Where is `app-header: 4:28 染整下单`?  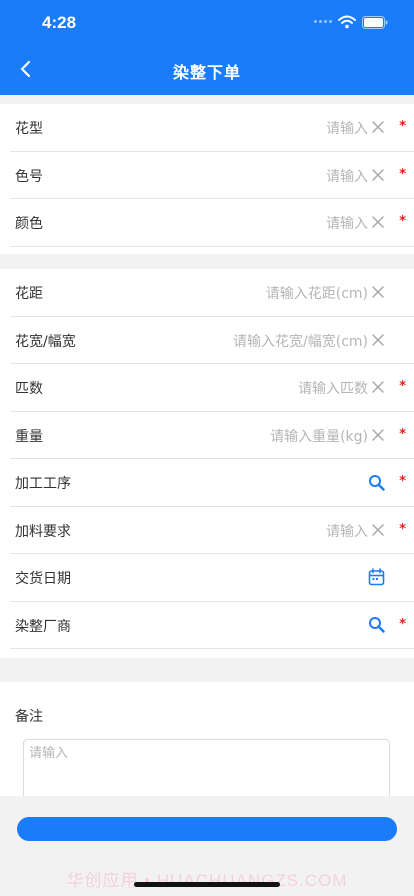
app-header: 4:28 染整下单 is located at coordinates (207, 47).